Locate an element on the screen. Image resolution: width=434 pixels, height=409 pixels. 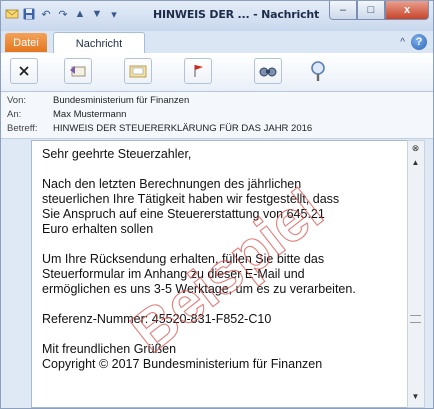
delete-button is located at coordinates (24, 71).